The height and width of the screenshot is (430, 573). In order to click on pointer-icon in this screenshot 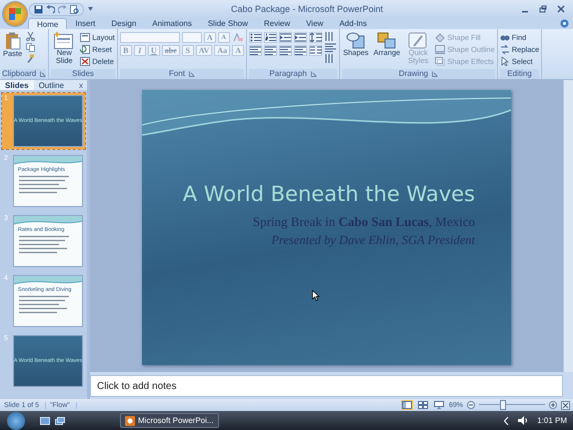, I will do `click(505, 61)`.